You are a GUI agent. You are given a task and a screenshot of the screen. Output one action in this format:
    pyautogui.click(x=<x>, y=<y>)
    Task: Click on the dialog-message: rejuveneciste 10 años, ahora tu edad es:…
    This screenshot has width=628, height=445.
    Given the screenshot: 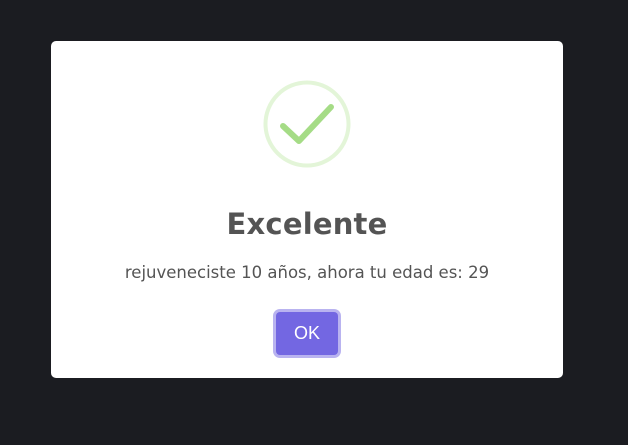 What is the action you would take?
    pyautogui.click(x=307, y=272)
    